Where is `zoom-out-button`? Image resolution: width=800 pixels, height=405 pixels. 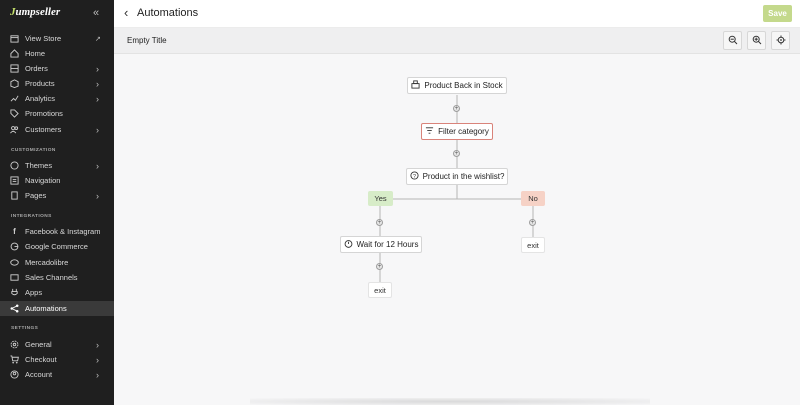 zoom-out-button is located at coordinates (732, 40).